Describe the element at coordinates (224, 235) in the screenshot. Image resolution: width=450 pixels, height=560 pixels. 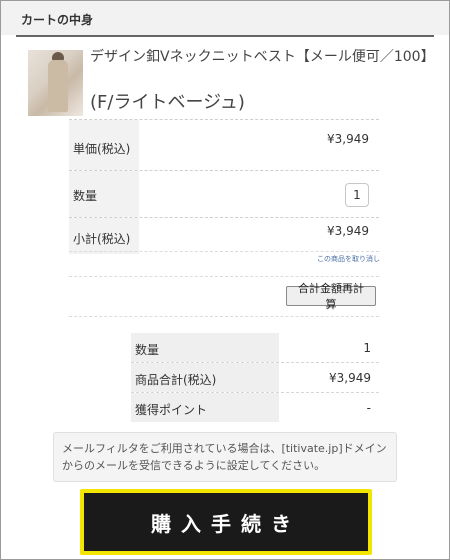
I see `subtotal-row: 小計(税込) ¥3,949` at that location.